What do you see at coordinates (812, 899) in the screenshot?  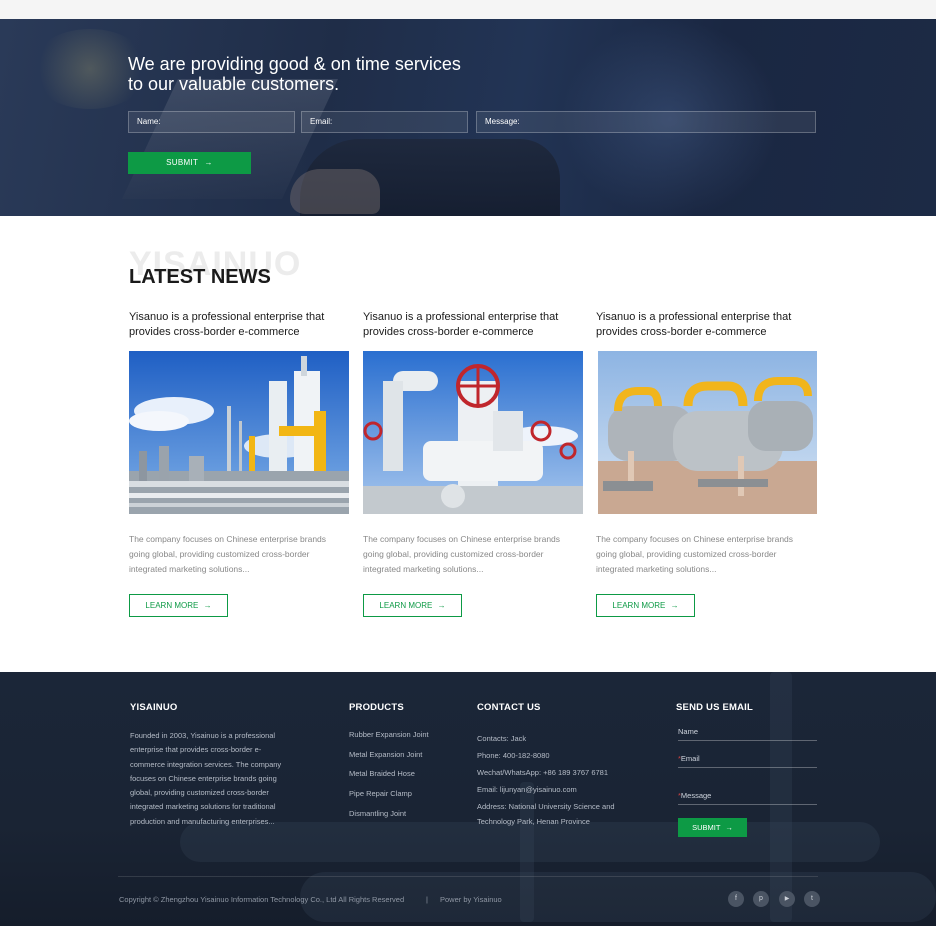 I see `twitter-icon: t` at bounding box center [812, 899].